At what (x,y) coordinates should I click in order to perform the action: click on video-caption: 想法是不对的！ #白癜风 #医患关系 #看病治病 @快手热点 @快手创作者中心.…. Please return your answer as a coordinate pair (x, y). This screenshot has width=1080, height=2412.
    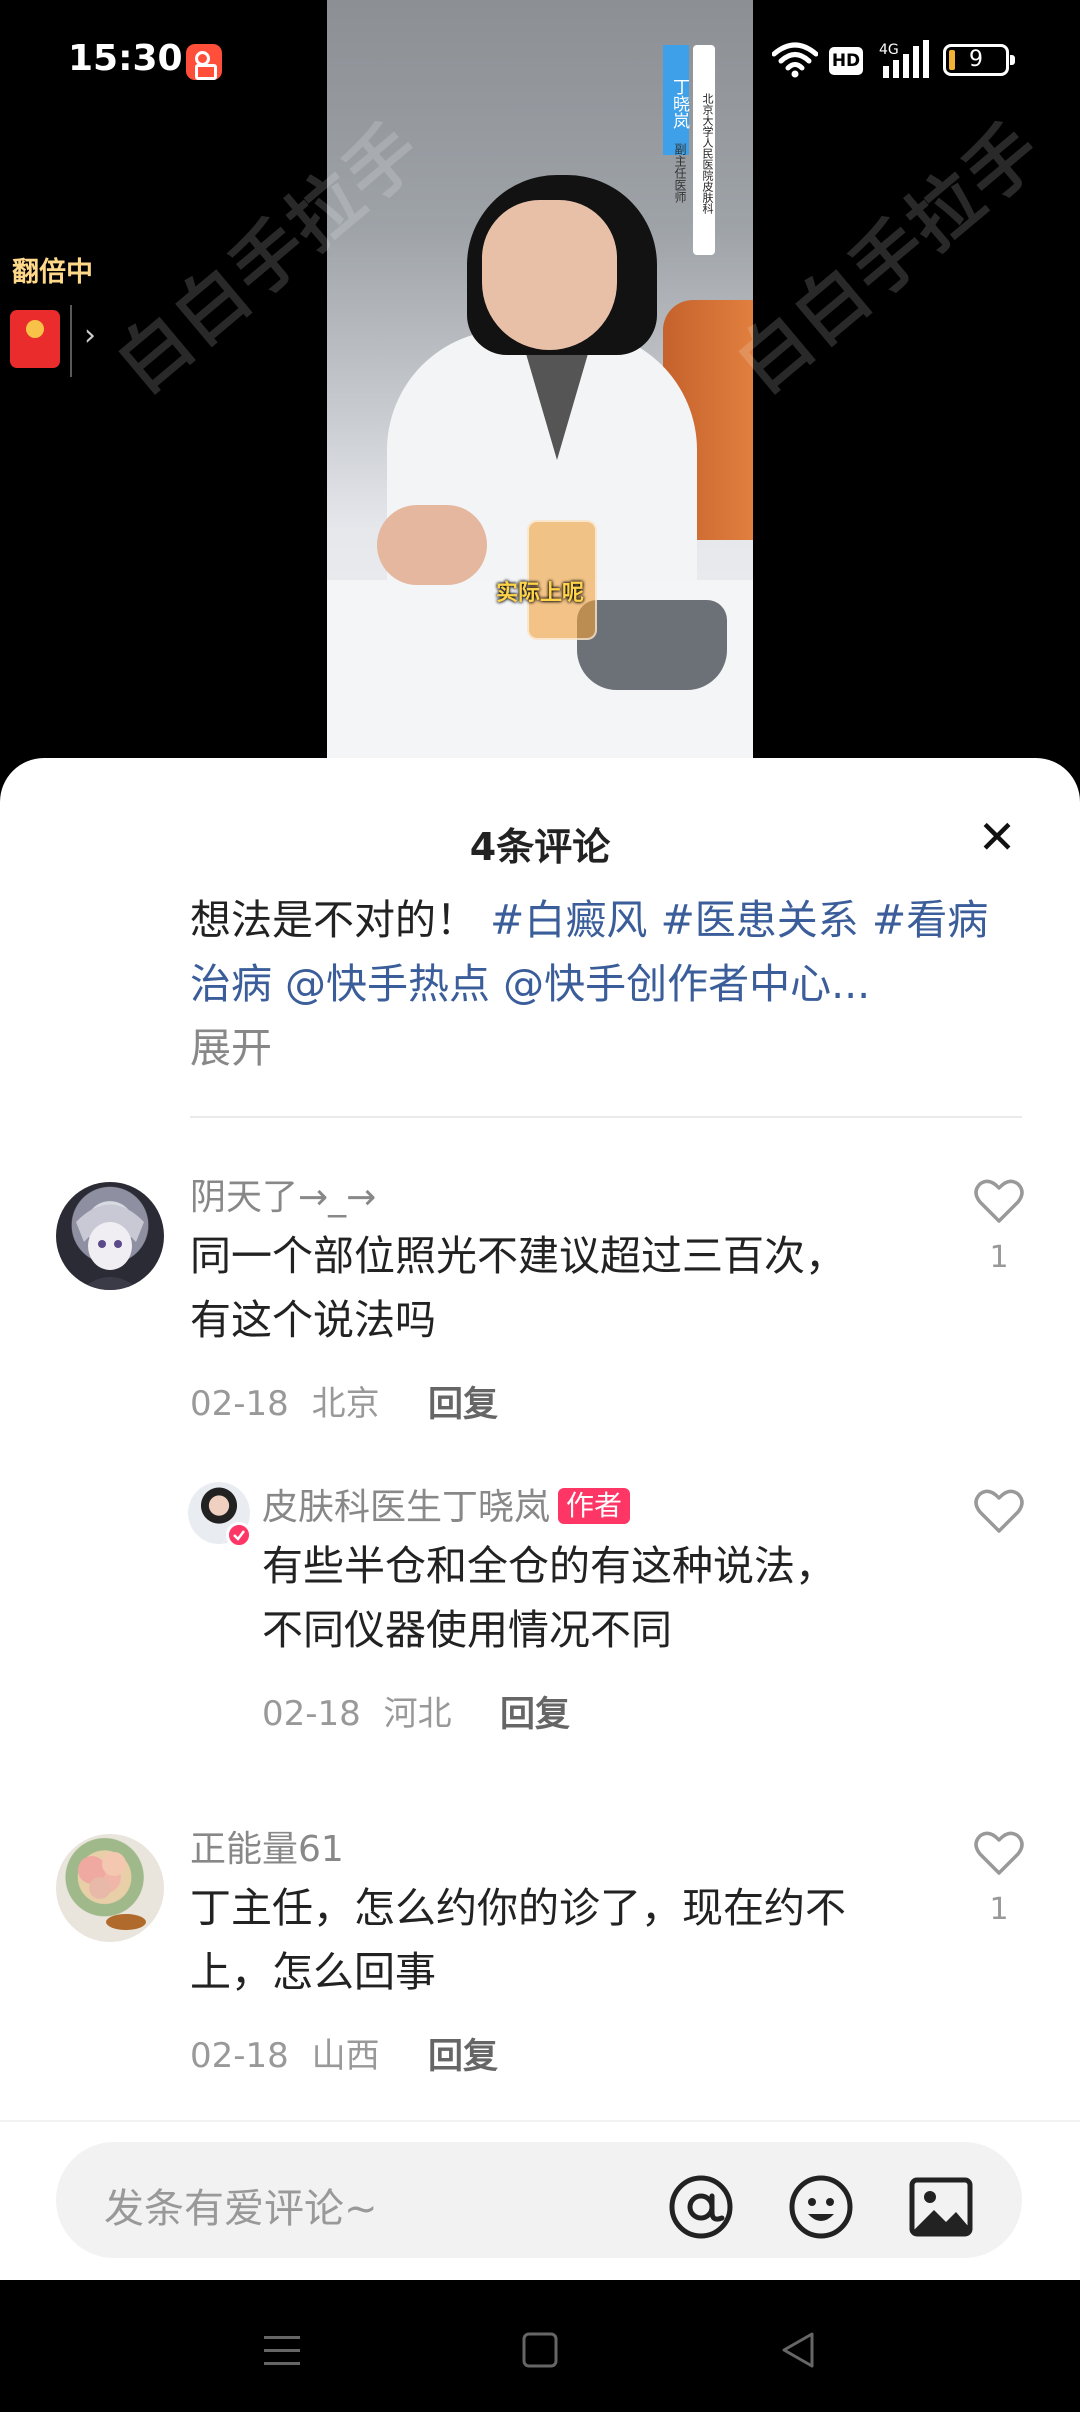
    Looking at the image, I should click on (605, 984).